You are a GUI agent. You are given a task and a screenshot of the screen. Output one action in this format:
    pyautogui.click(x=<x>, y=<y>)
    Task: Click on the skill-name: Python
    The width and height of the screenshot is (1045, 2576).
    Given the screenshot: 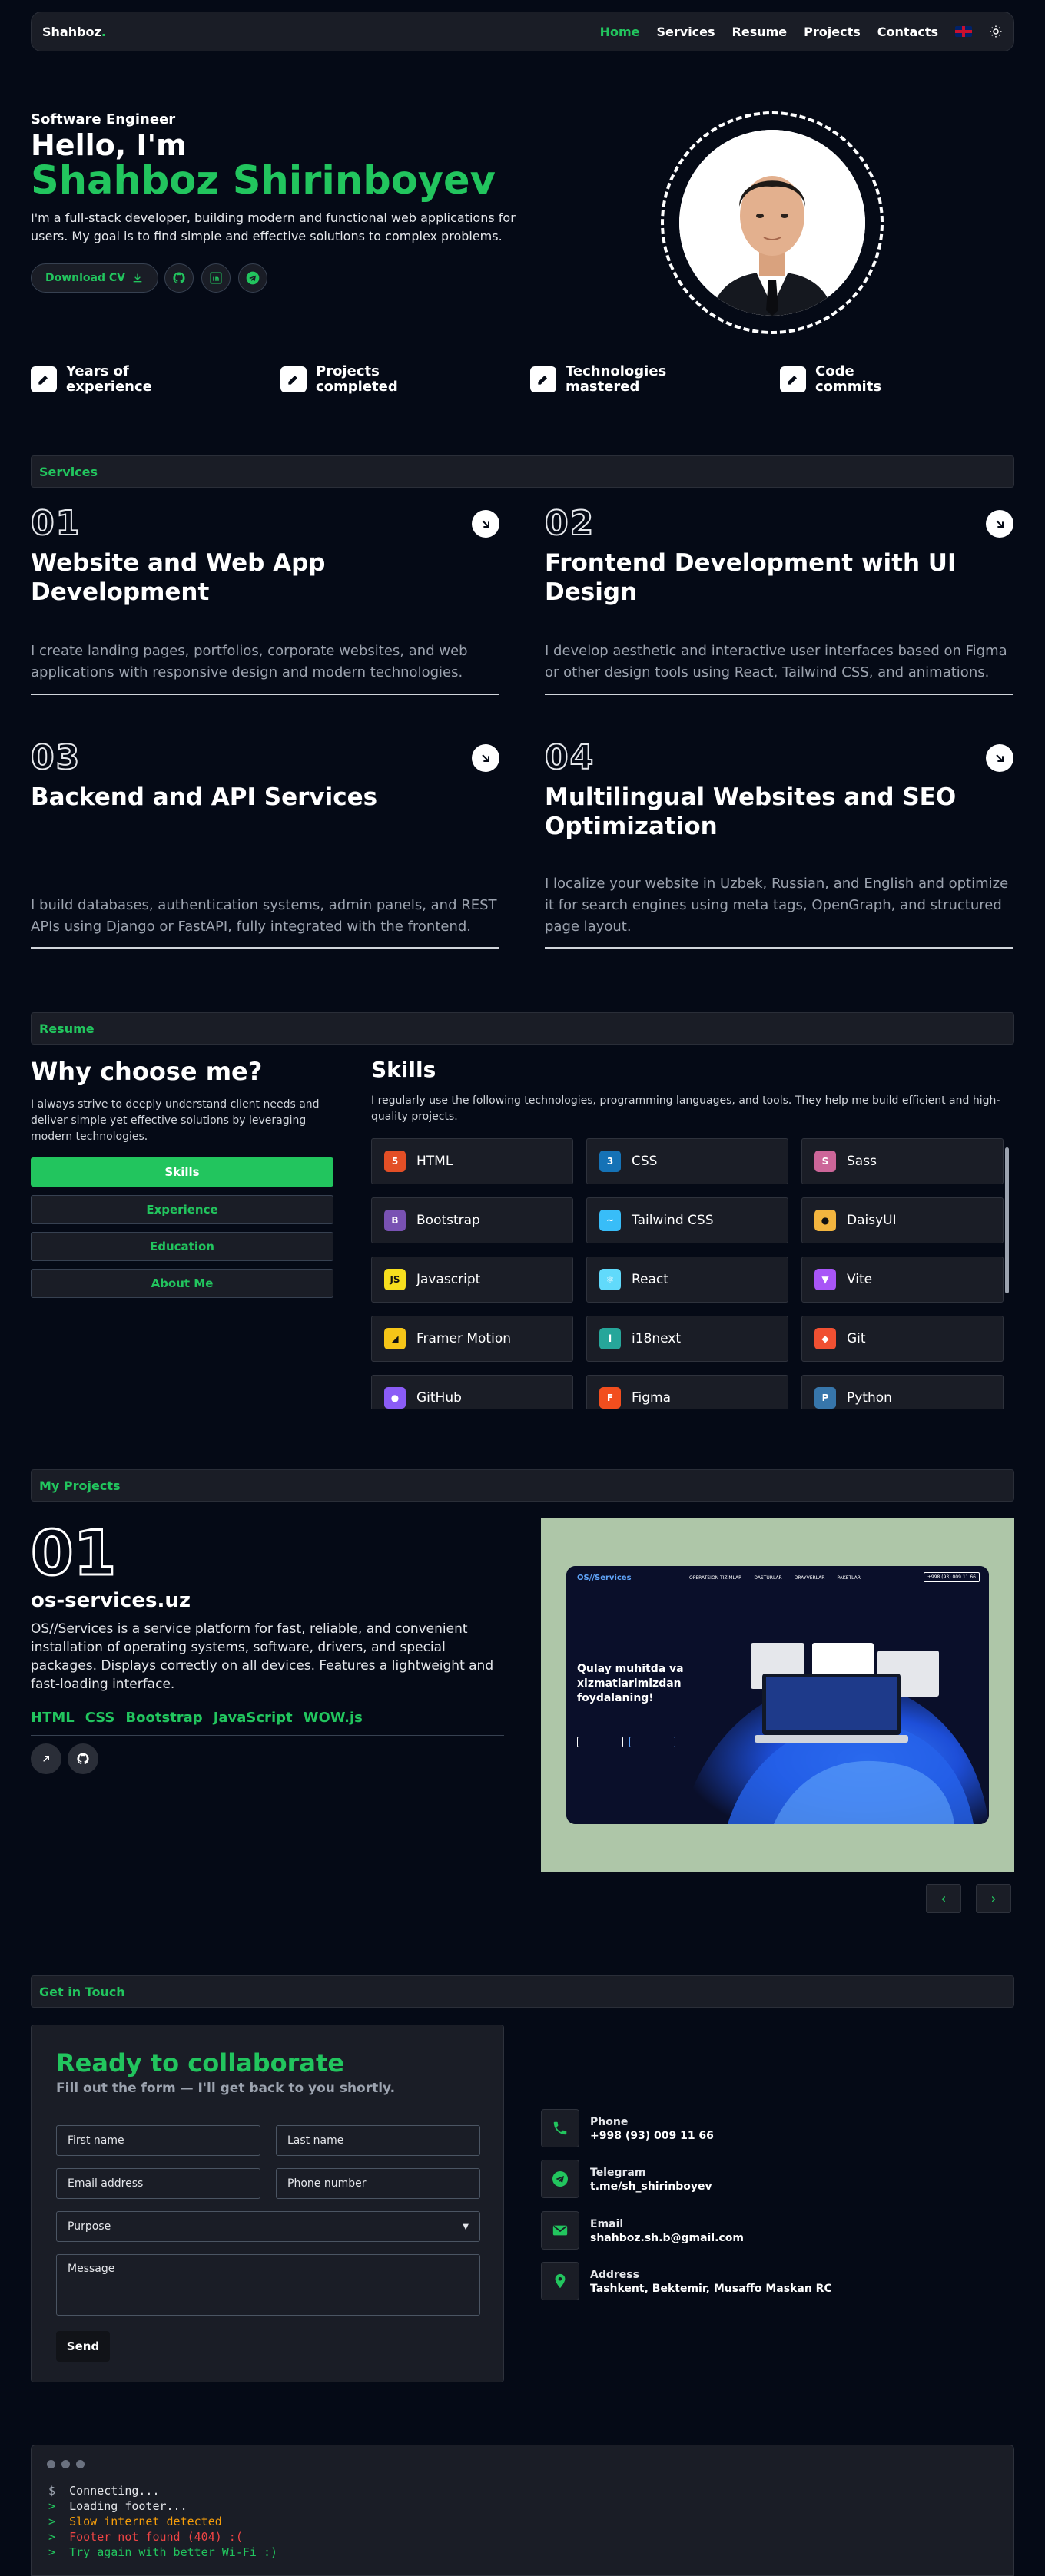 What is the action you would take?
    pyautogui.click(x=869, y=1398)
    